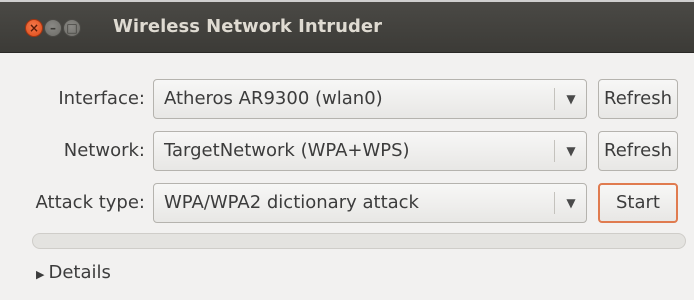  What do you see at coordinates (638, 99) in the screenshot?
I see `refresh-interface-button: Refresh` at bounding box center [638, 99].